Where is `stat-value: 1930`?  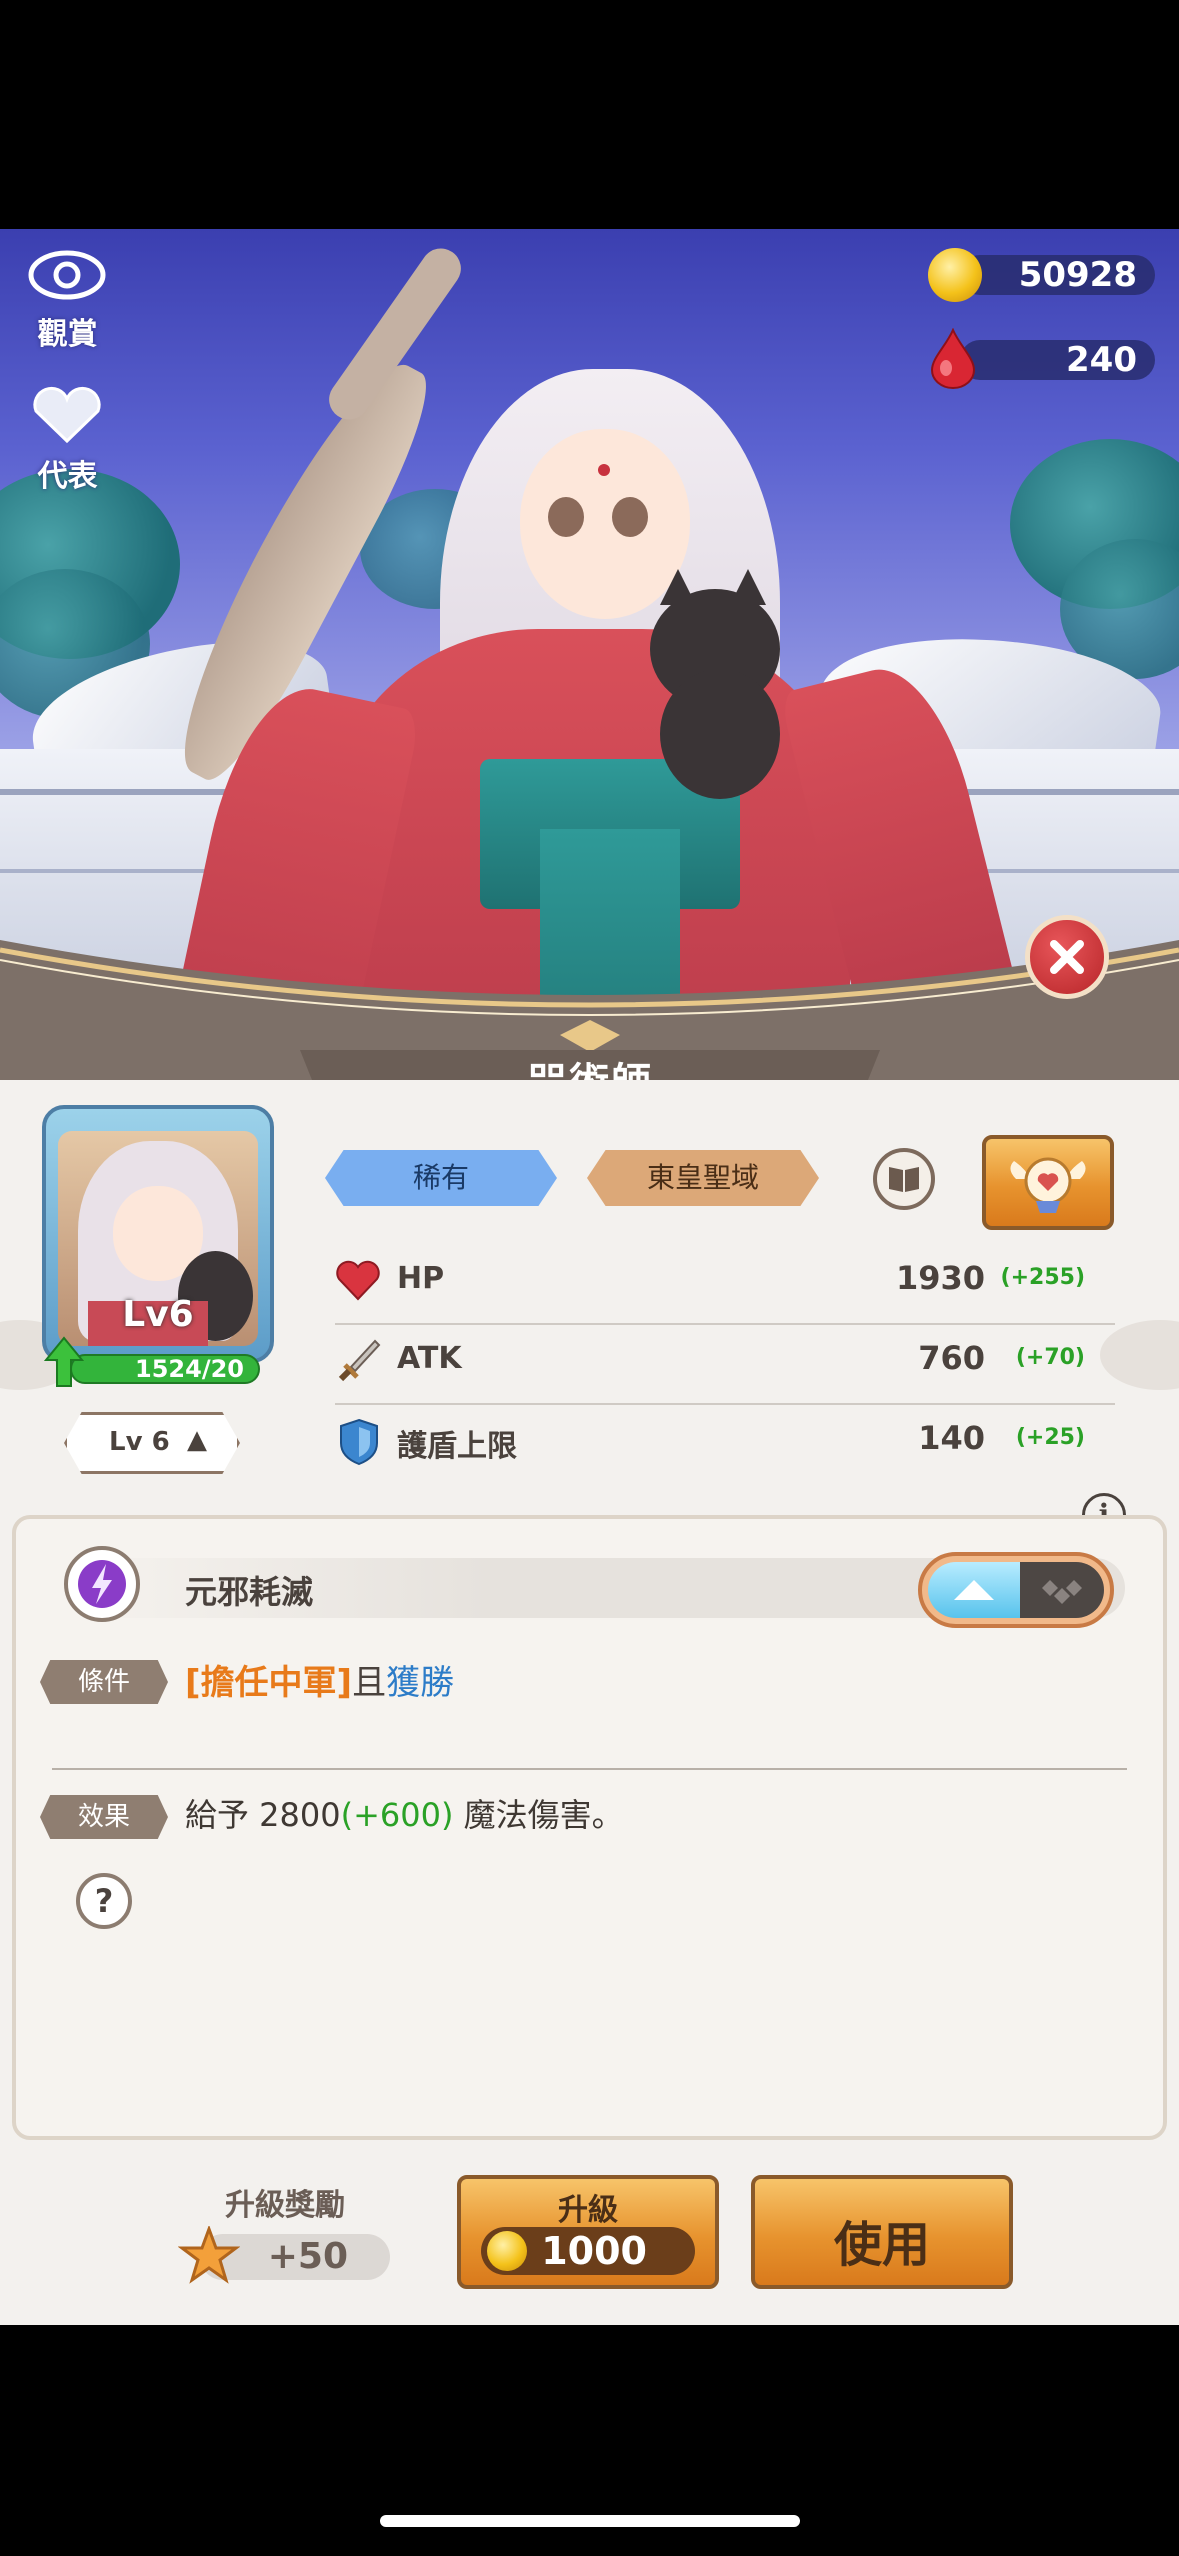 stat-value: 1930 is located at coordinates (940, 1278).